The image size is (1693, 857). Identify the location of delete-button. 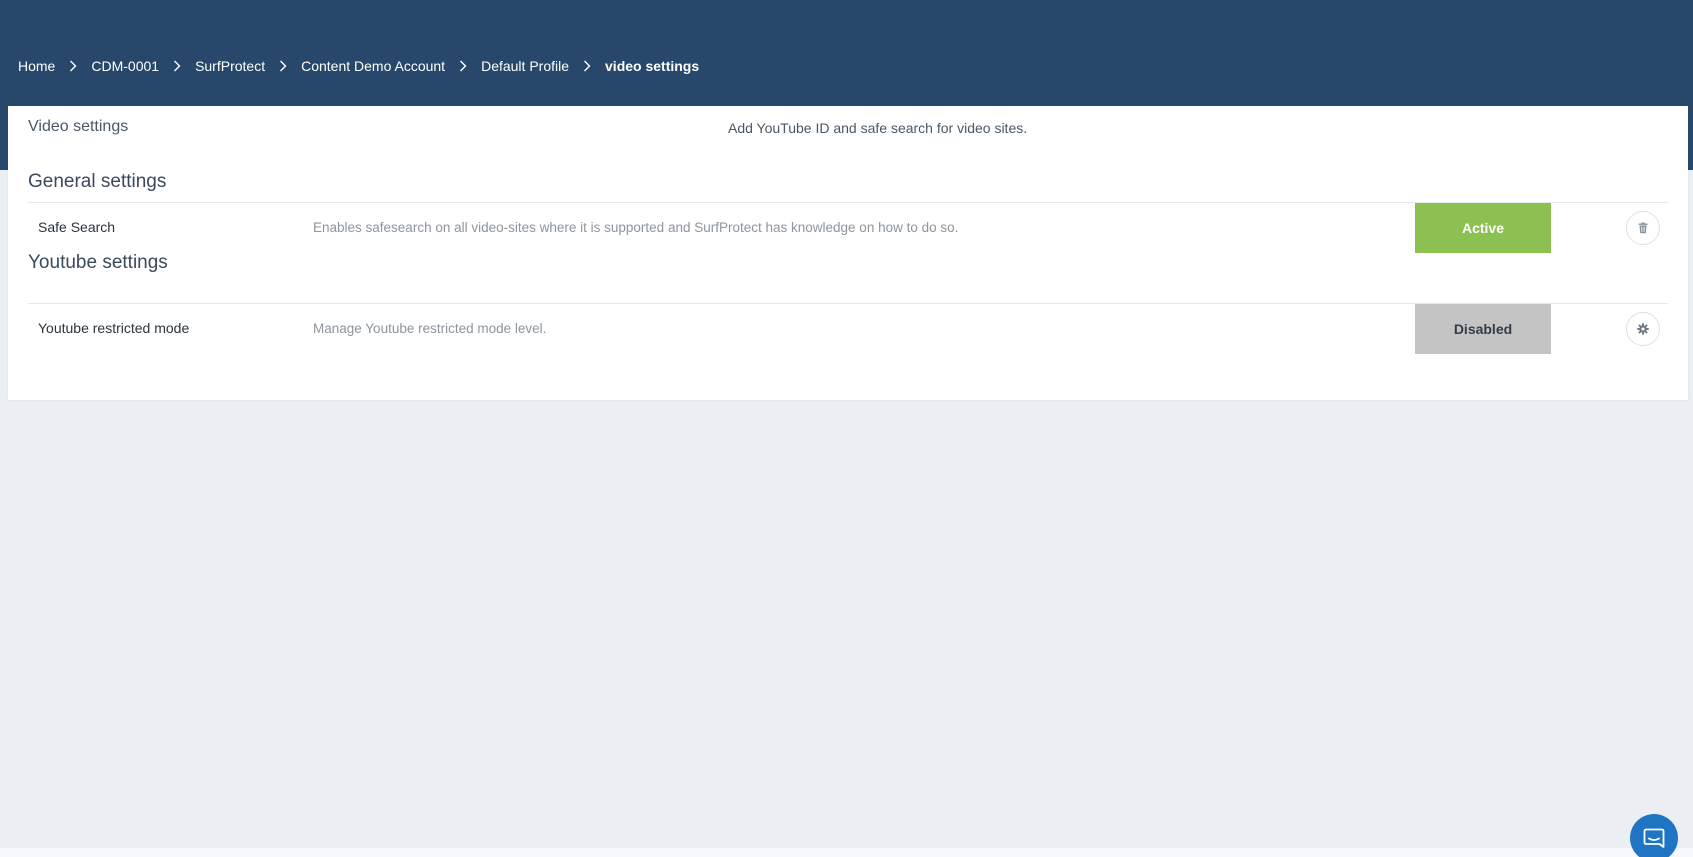
(1643, 228).